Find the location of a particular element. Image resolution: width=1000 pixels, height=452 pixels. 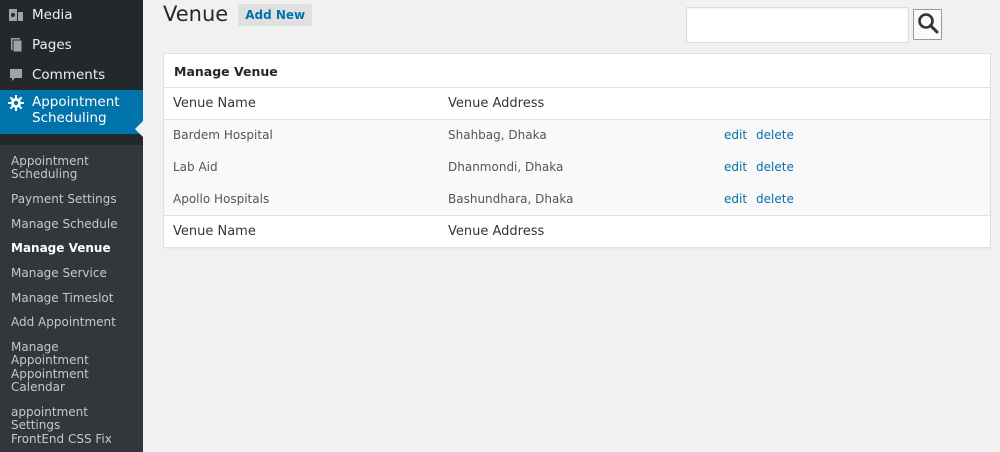

menu-item-pages: Pages is located at coordinates (71, 45).